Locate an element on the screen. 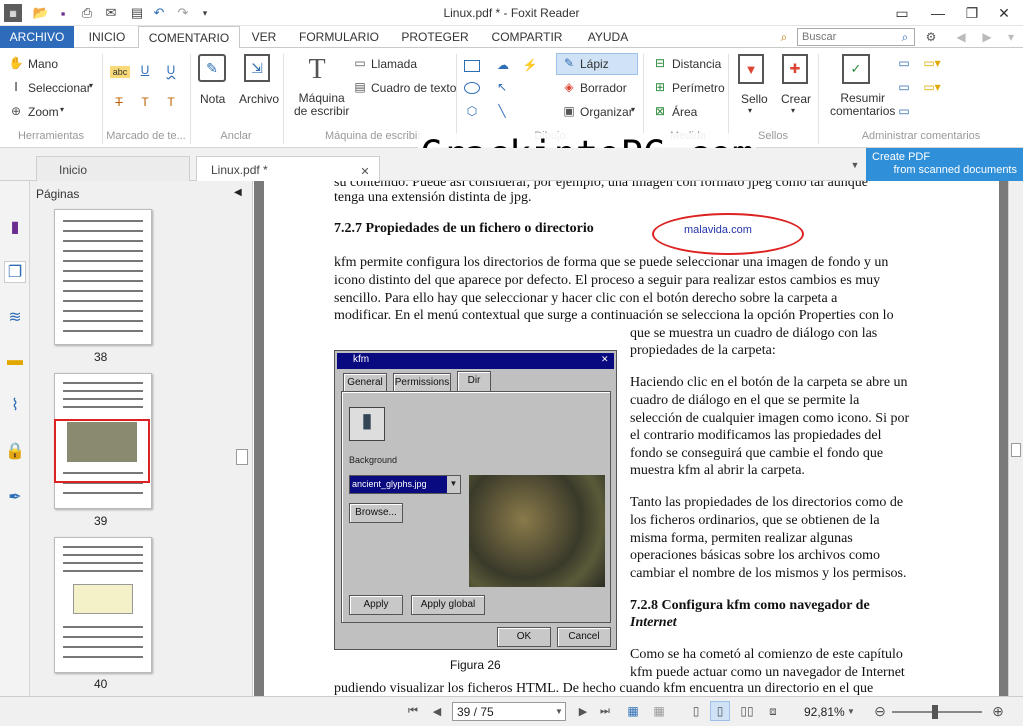  stamp-icon: ▼ is located at coordinates (751, 69).